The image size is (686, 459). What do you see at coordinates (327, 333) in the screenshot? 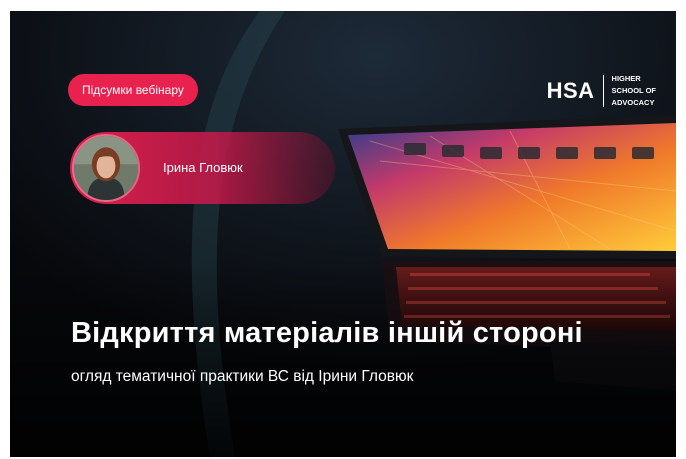
I see `webinar-title: Відкриття матеріалів іншій стороні` at bounding box center [327, 333].